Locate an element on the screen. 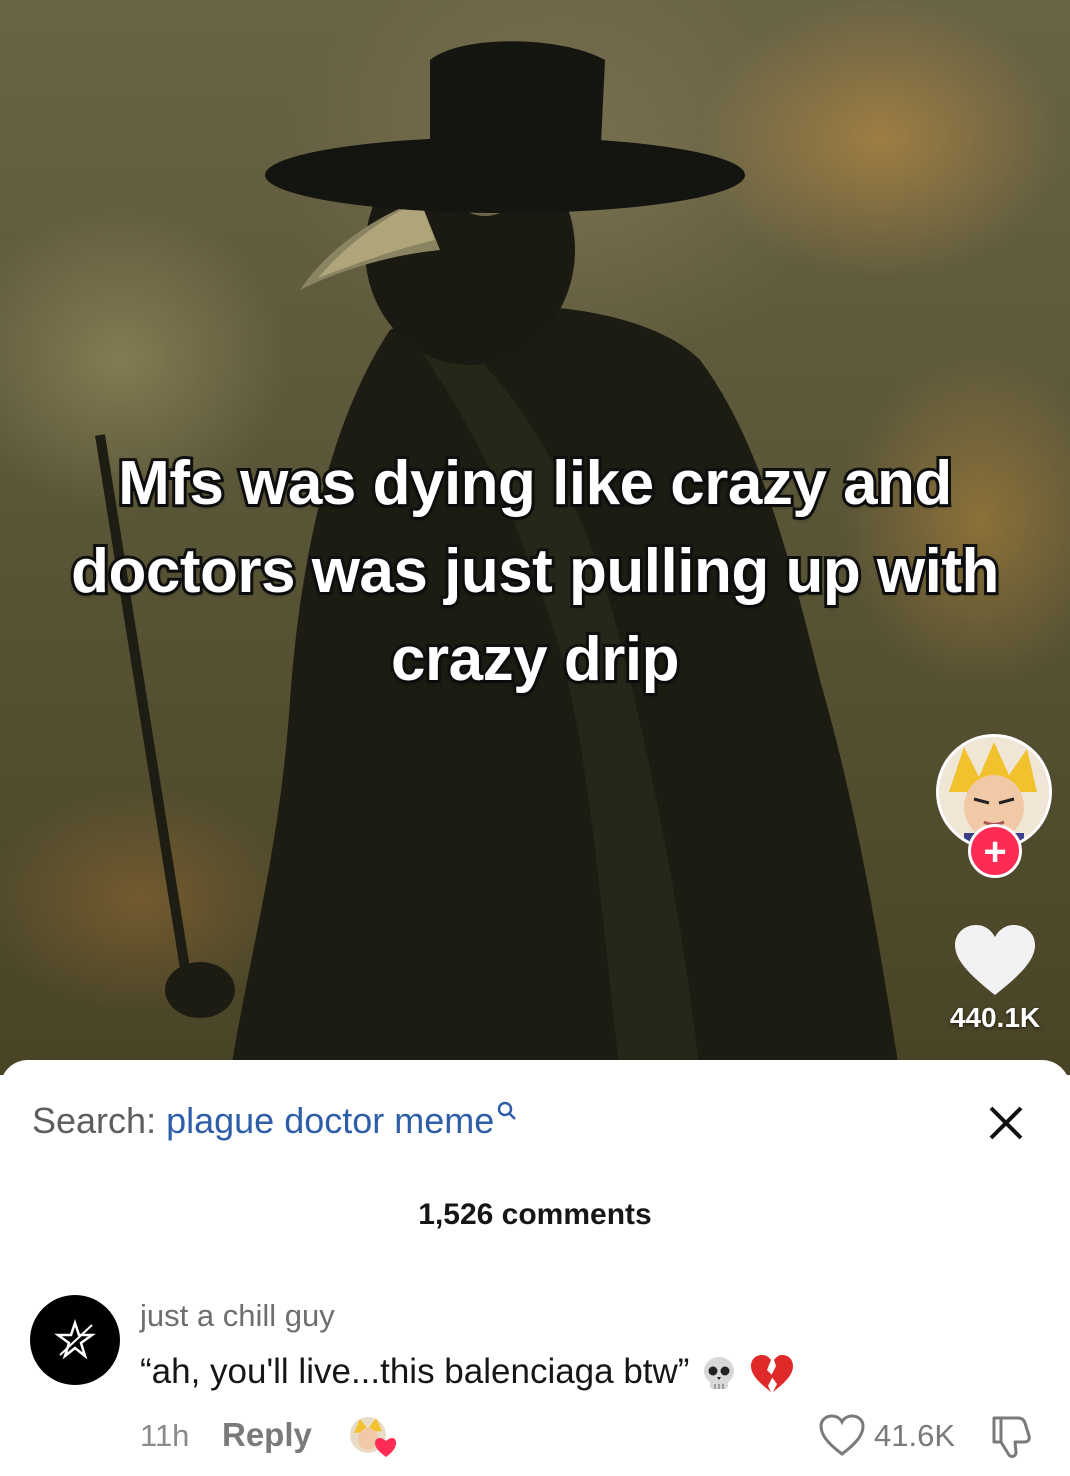 The image size is (1070, 1476). comment-time: 11h is located at coordinates (165, 1435).